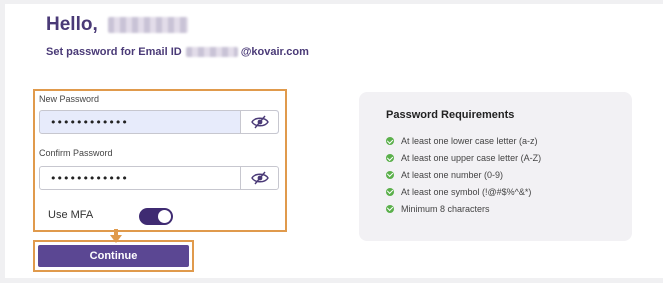 Image resolution: width=663 pixels, height=283 pixels. I want to click on toggle-knob, so click(164, 216).